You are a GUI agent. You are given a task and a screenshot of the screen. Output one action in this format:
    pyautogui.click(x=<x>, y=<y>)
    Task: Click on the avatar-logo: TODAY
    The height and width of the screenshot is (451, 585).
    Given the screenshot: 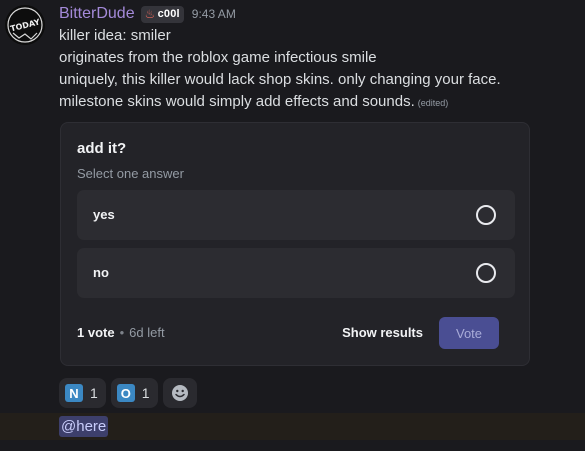 What is the action you would take?
    pyautogui.click(x=25, y=25)
    